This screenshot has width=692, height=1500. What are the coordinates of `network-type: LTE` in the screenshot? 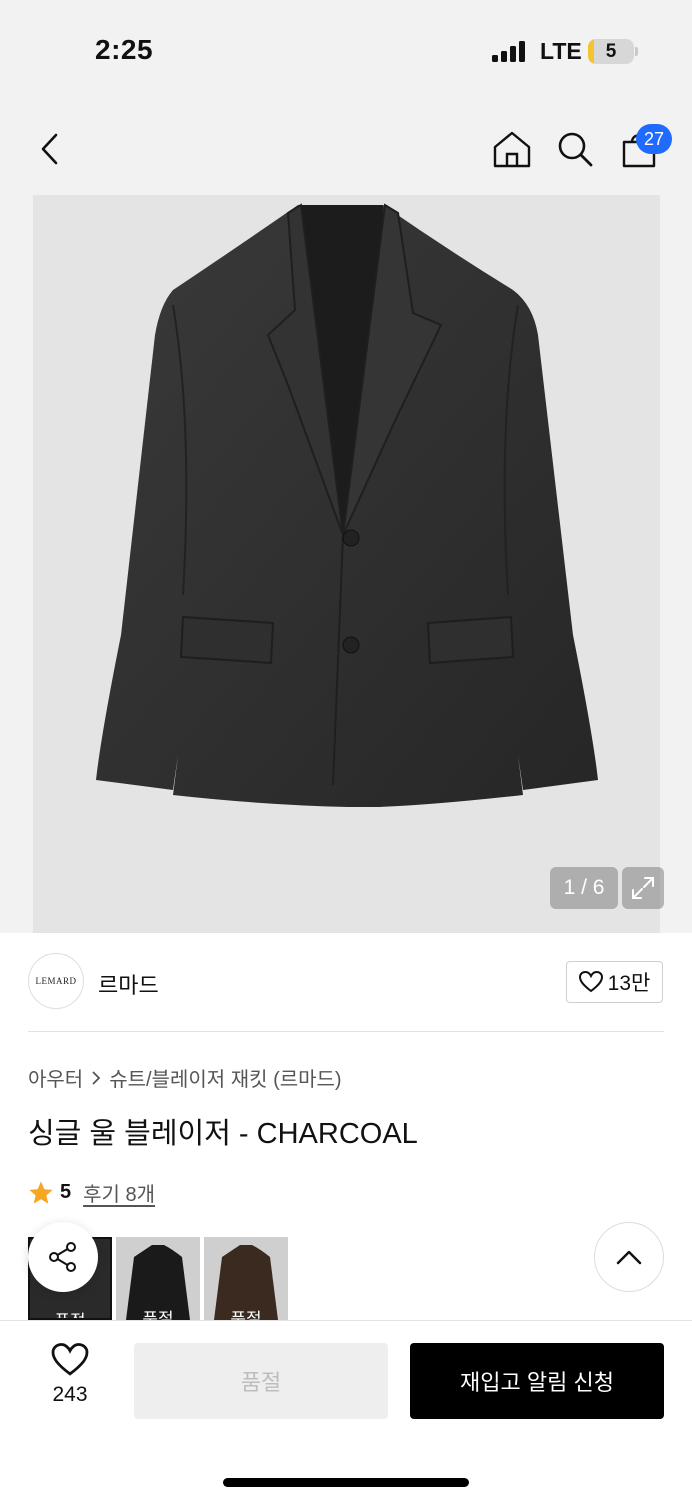 It's located at (561, 51).